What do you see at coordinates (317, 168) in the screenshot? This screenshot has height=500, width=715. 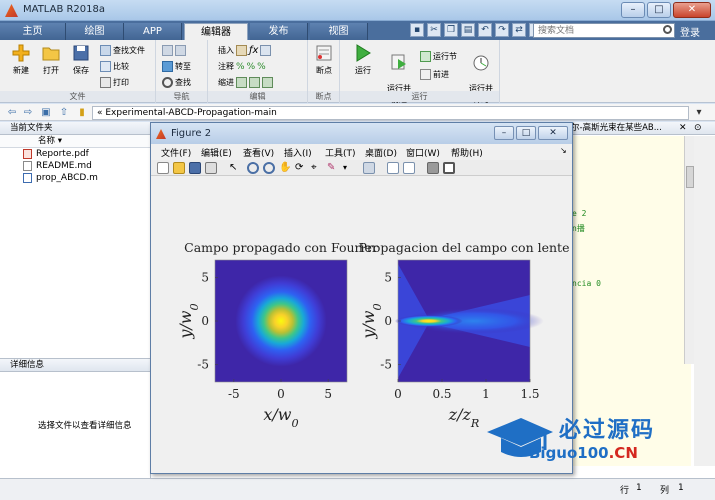 I see `data-cursor-icon: ⌖` at bounding box center [317, 168].